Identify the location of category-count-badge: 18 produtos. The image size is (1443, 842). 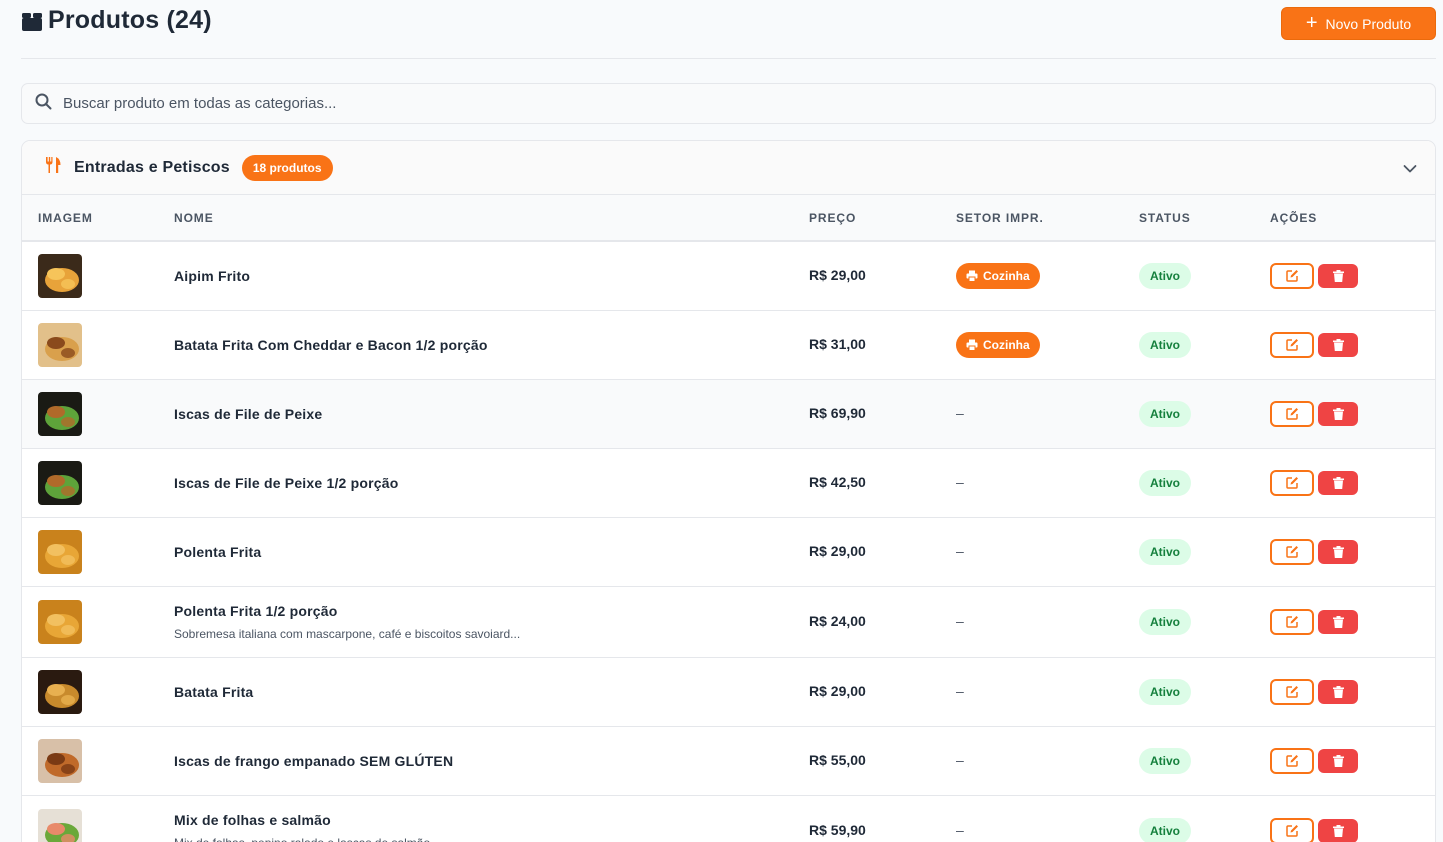
(287, 167).